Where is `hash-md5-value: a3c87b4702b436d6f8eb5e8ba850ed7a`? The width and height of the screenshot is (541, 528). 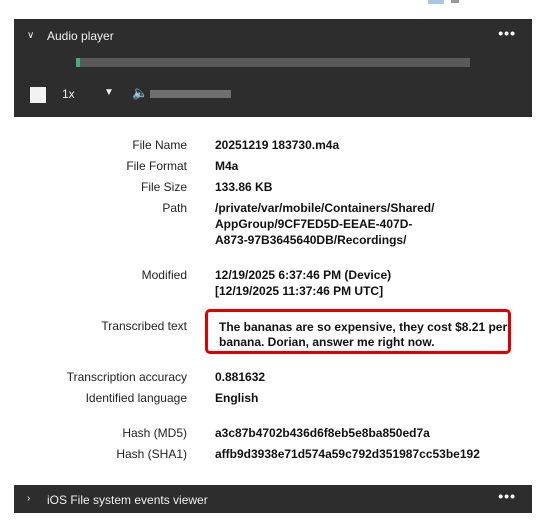 hash-md5-value: a3c87b4702b436d6f8eb5e8ba850ed7a is located at coordinates (322, 433).